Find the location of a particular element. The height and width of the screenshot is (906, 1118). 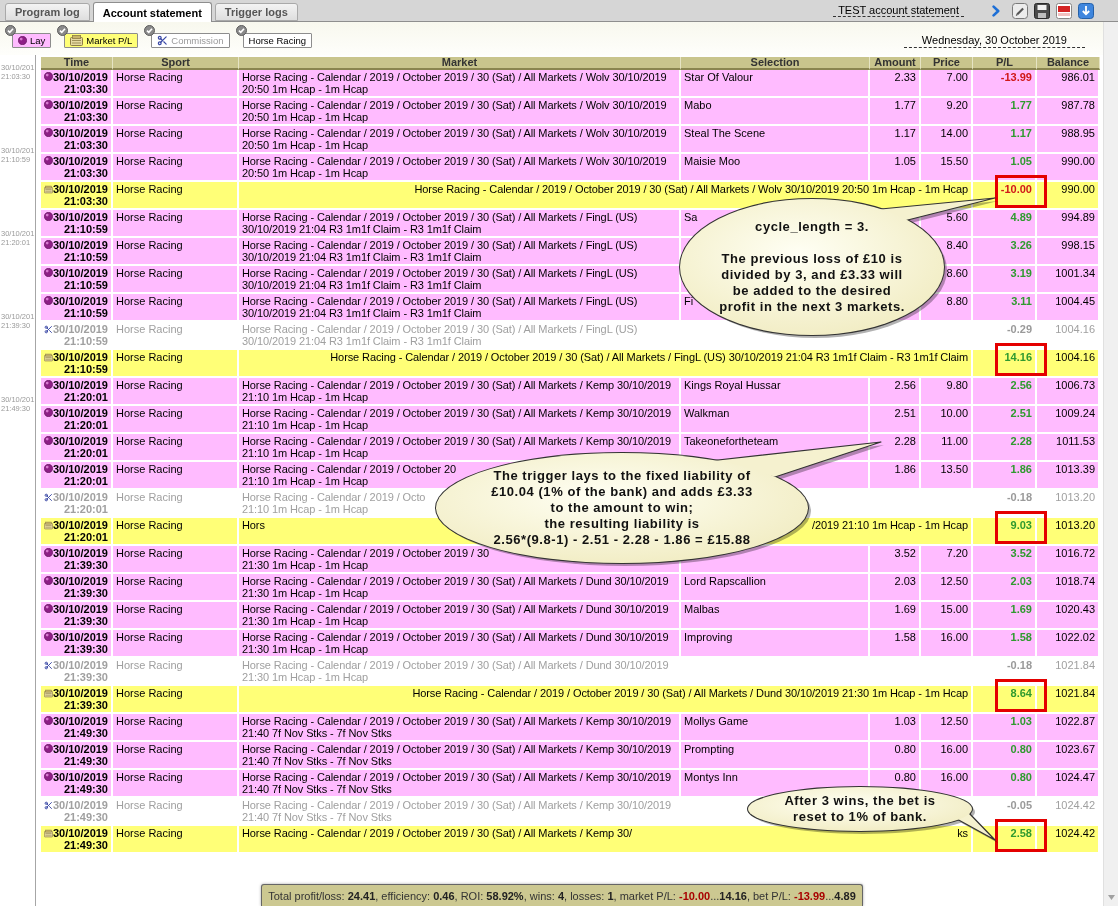

save-icon is located at coordinates (1042, 10).